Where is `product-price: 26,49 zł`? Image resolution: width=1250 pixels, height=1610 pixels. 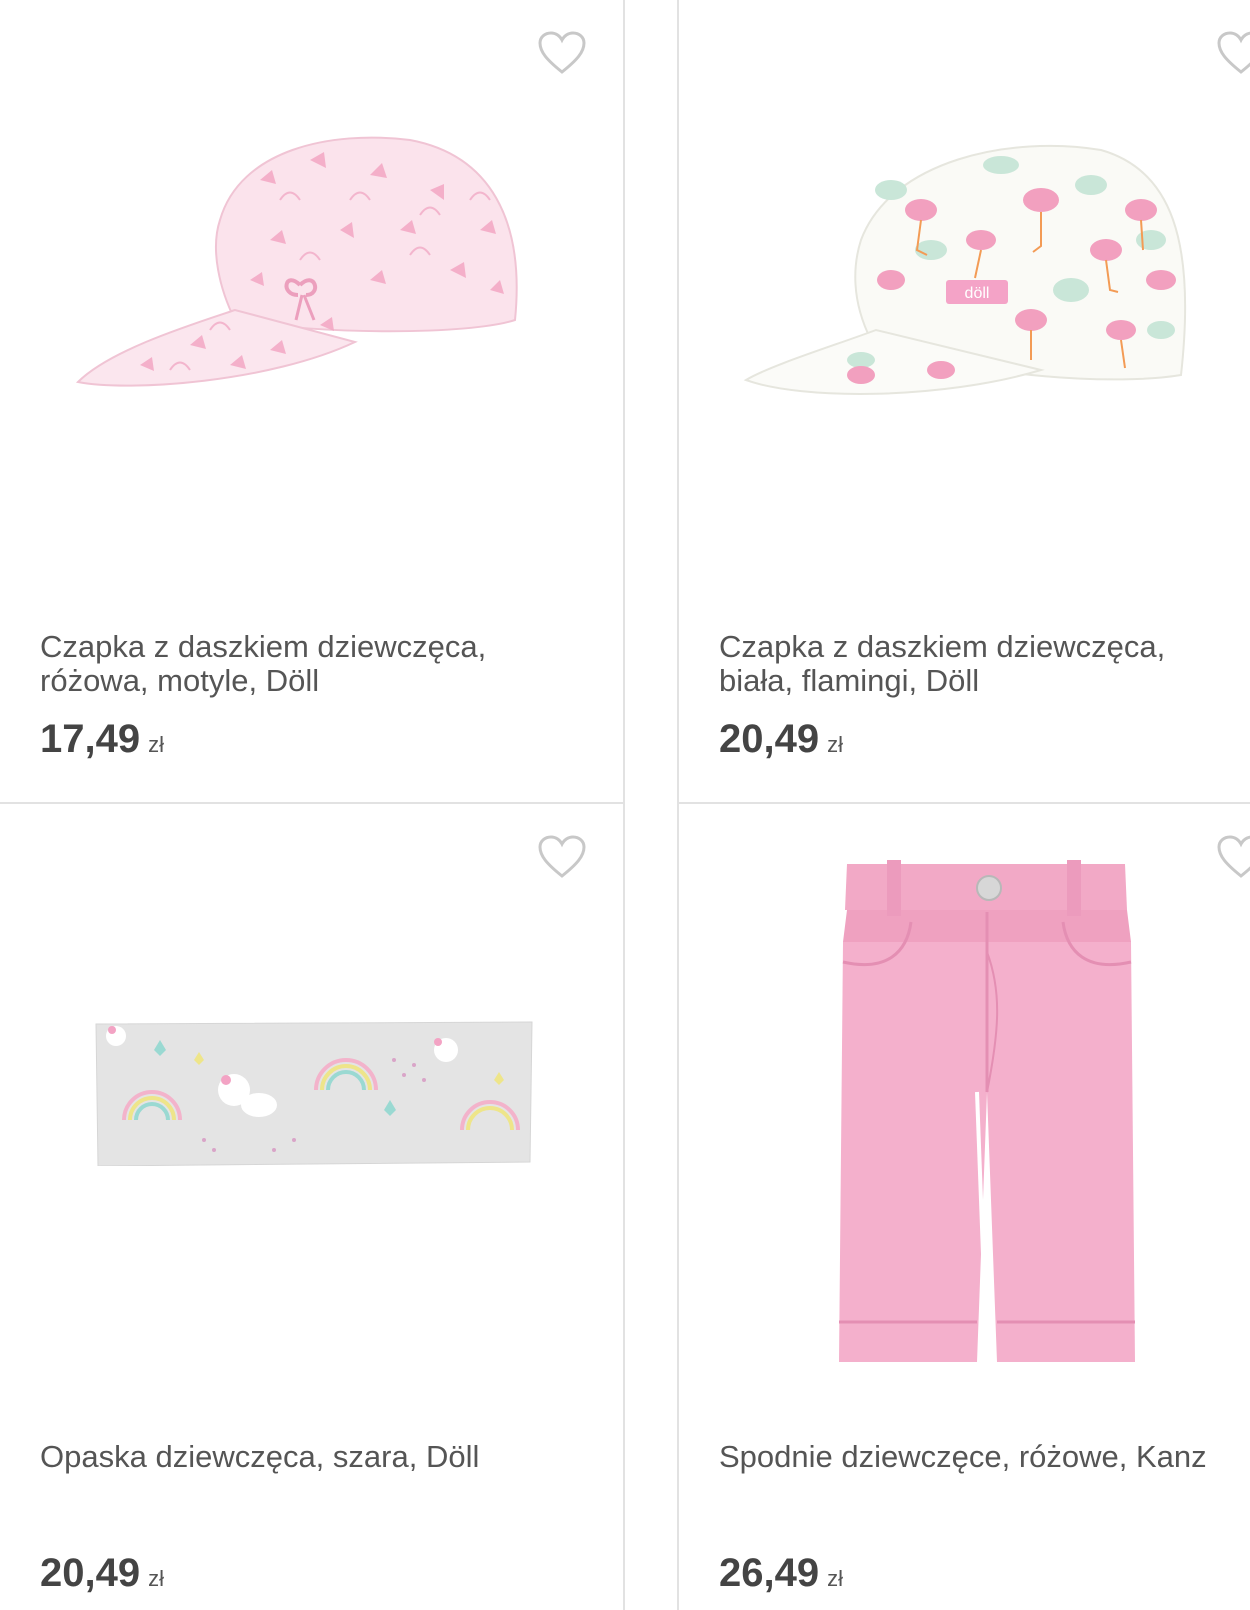
product-price: 26,49 zł is located at coordinates (781, 1573).